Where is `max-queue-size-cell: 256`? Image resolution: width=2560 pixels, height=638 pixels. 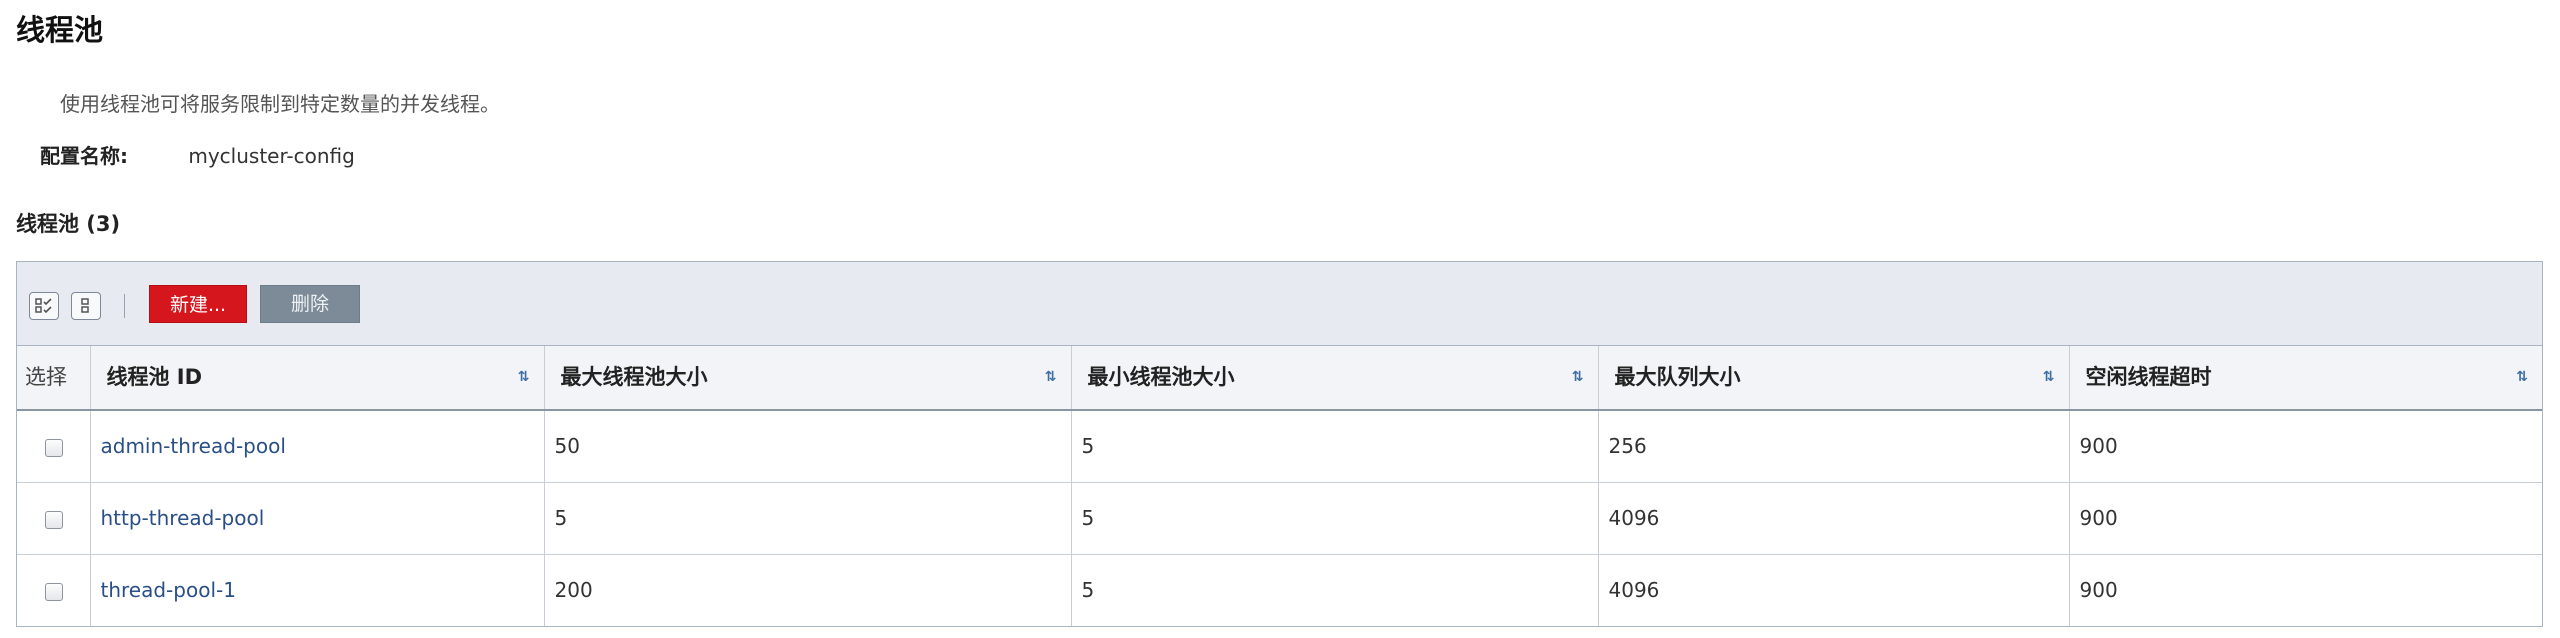 max-queue-size-cell: 256 is located at coordinates (1834, 446).